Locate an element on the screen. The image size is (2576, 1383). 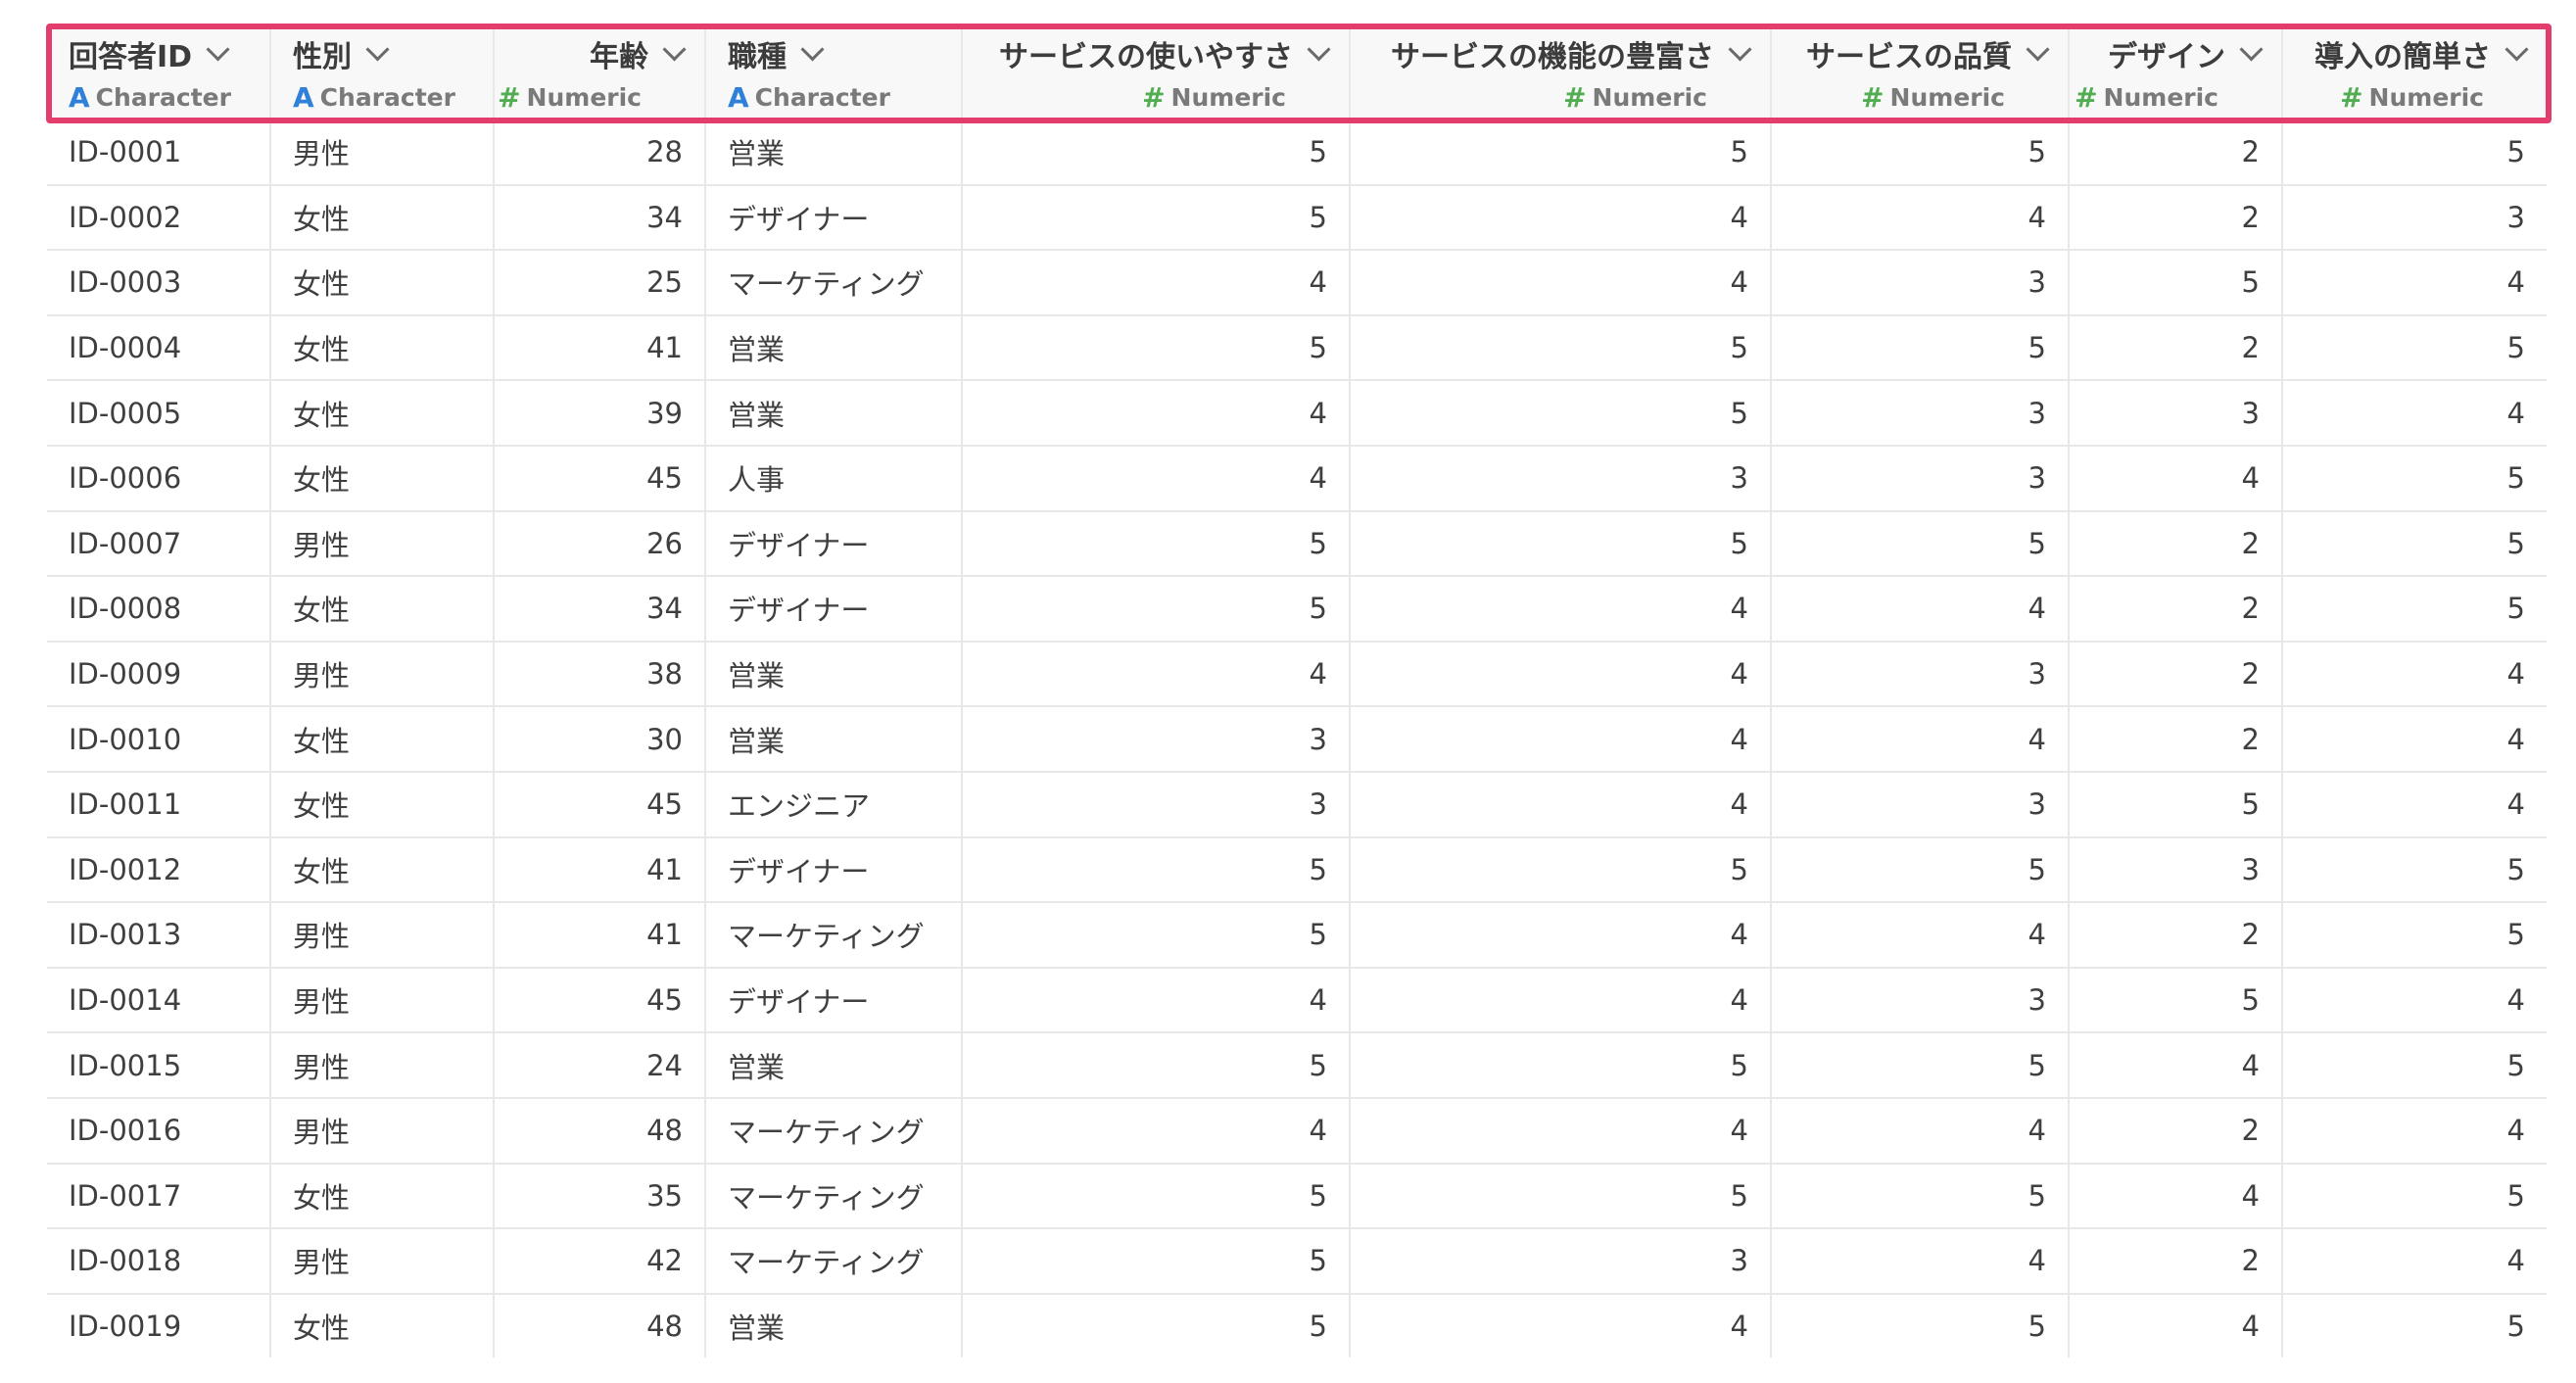
table-row: ID-0006 女性 45 人事 4 3 3 4 5 is located at coordinates (1297, 478).